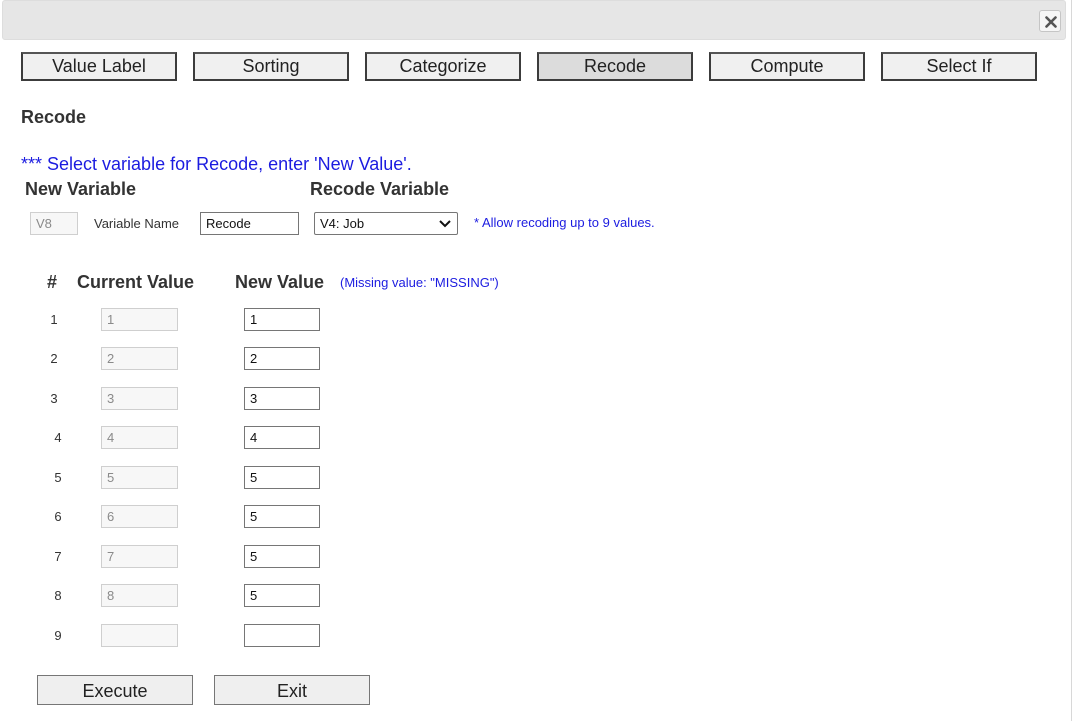 The width and height of the screenshot is (1076, 721). I want to click on row-number: 2, so click(54, 358).